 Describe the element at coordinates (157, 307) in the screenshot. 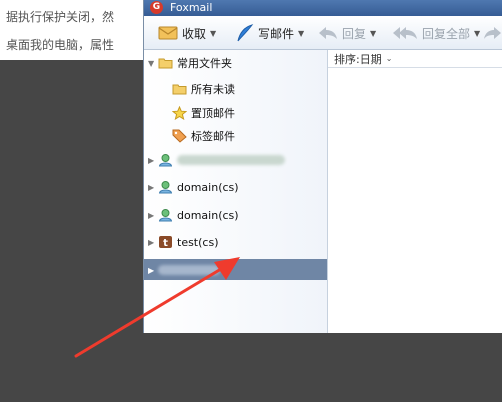

I see `annotation-arrow-icon` at that location.